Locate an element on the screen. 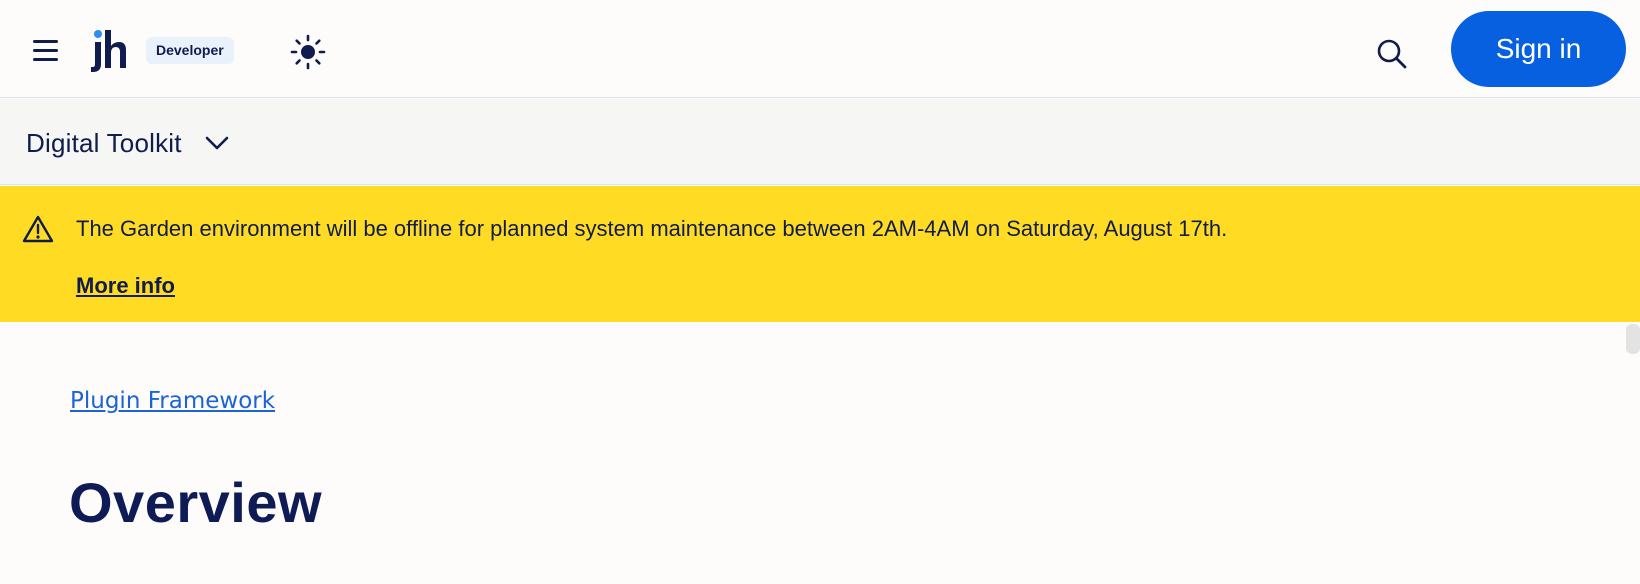 Image resolution: width=1640 pixels, height=584 pixels. hamburger-menu-icon is located at coordinates (46, 51).